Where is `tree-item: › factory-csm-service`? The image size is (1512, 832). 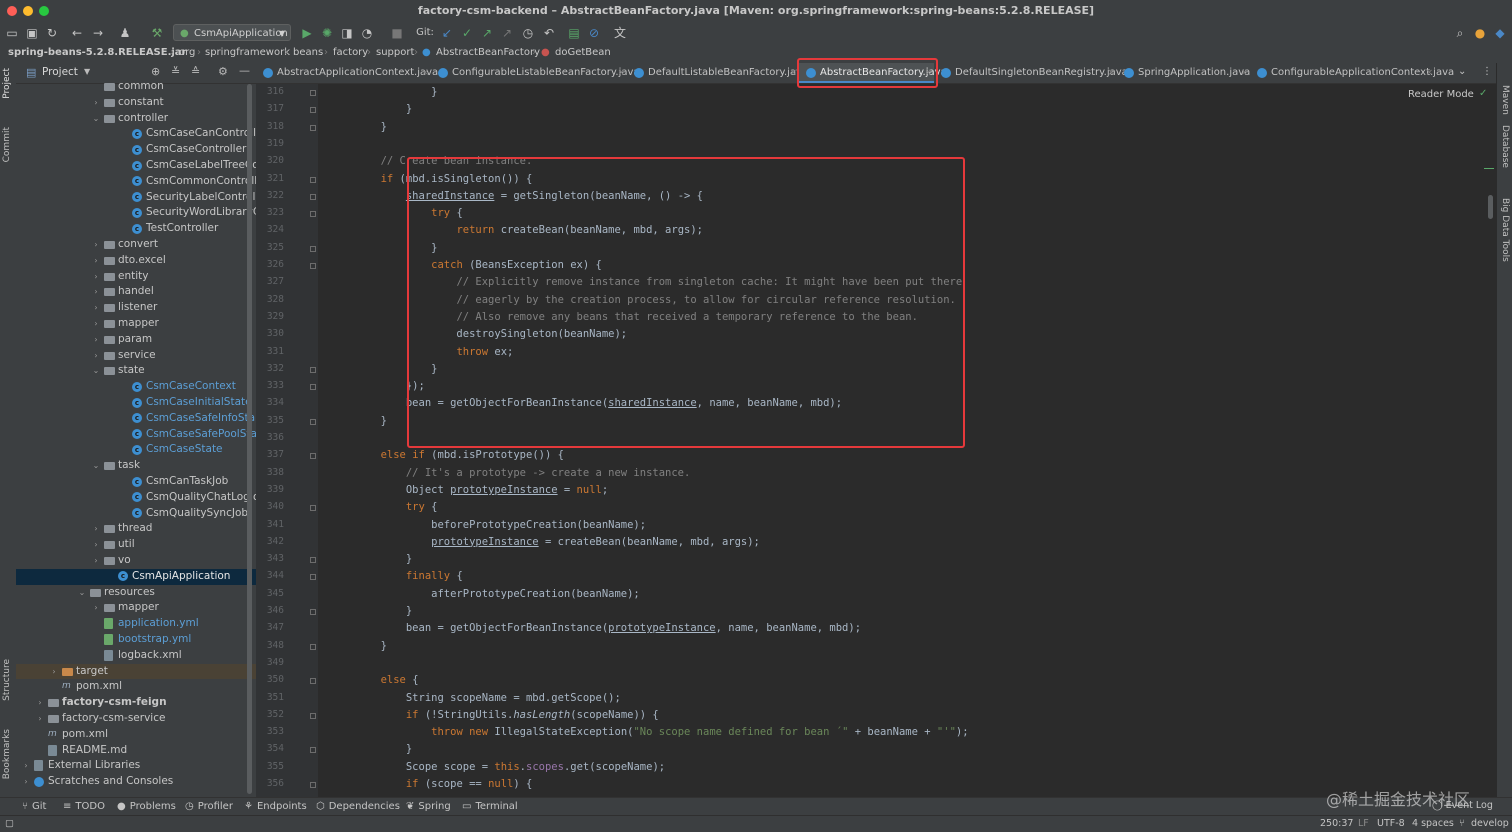 tree-item: › factory-csm-service is located at coordinates (136, 719).